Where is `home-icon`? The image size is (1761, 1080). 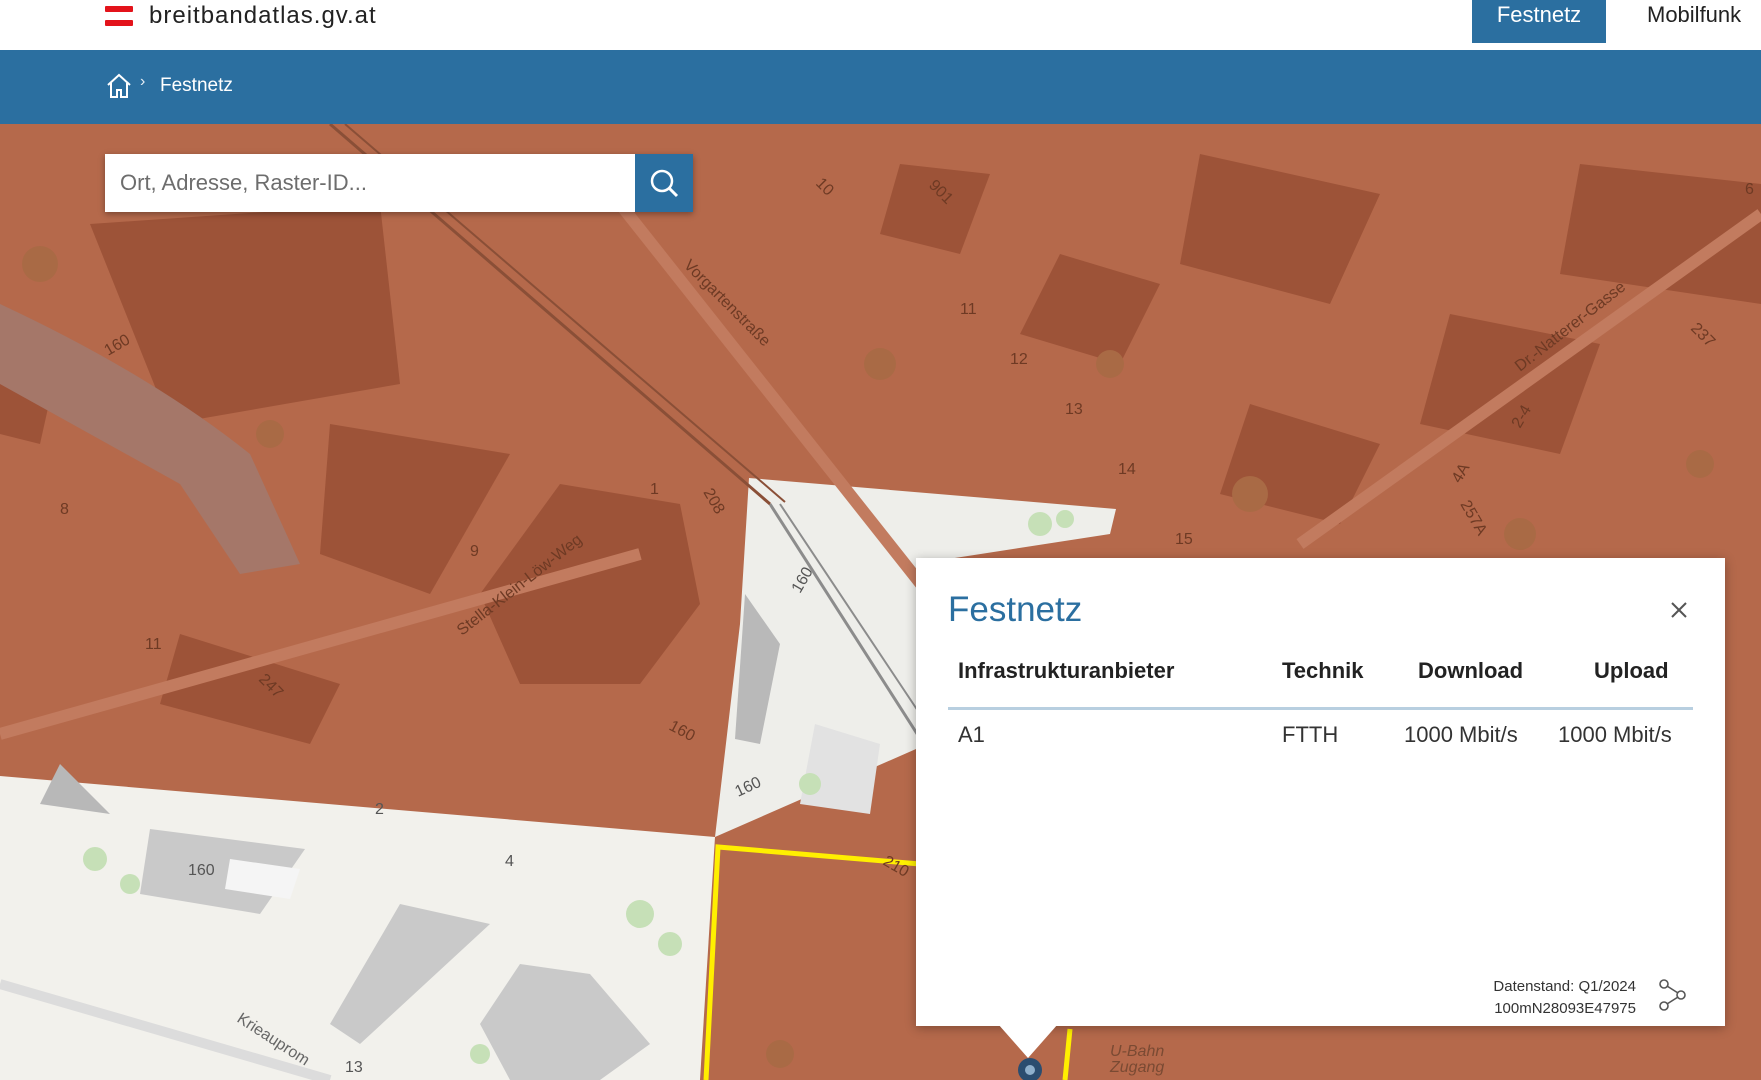
home-icon is located at coordinates (119, 86).